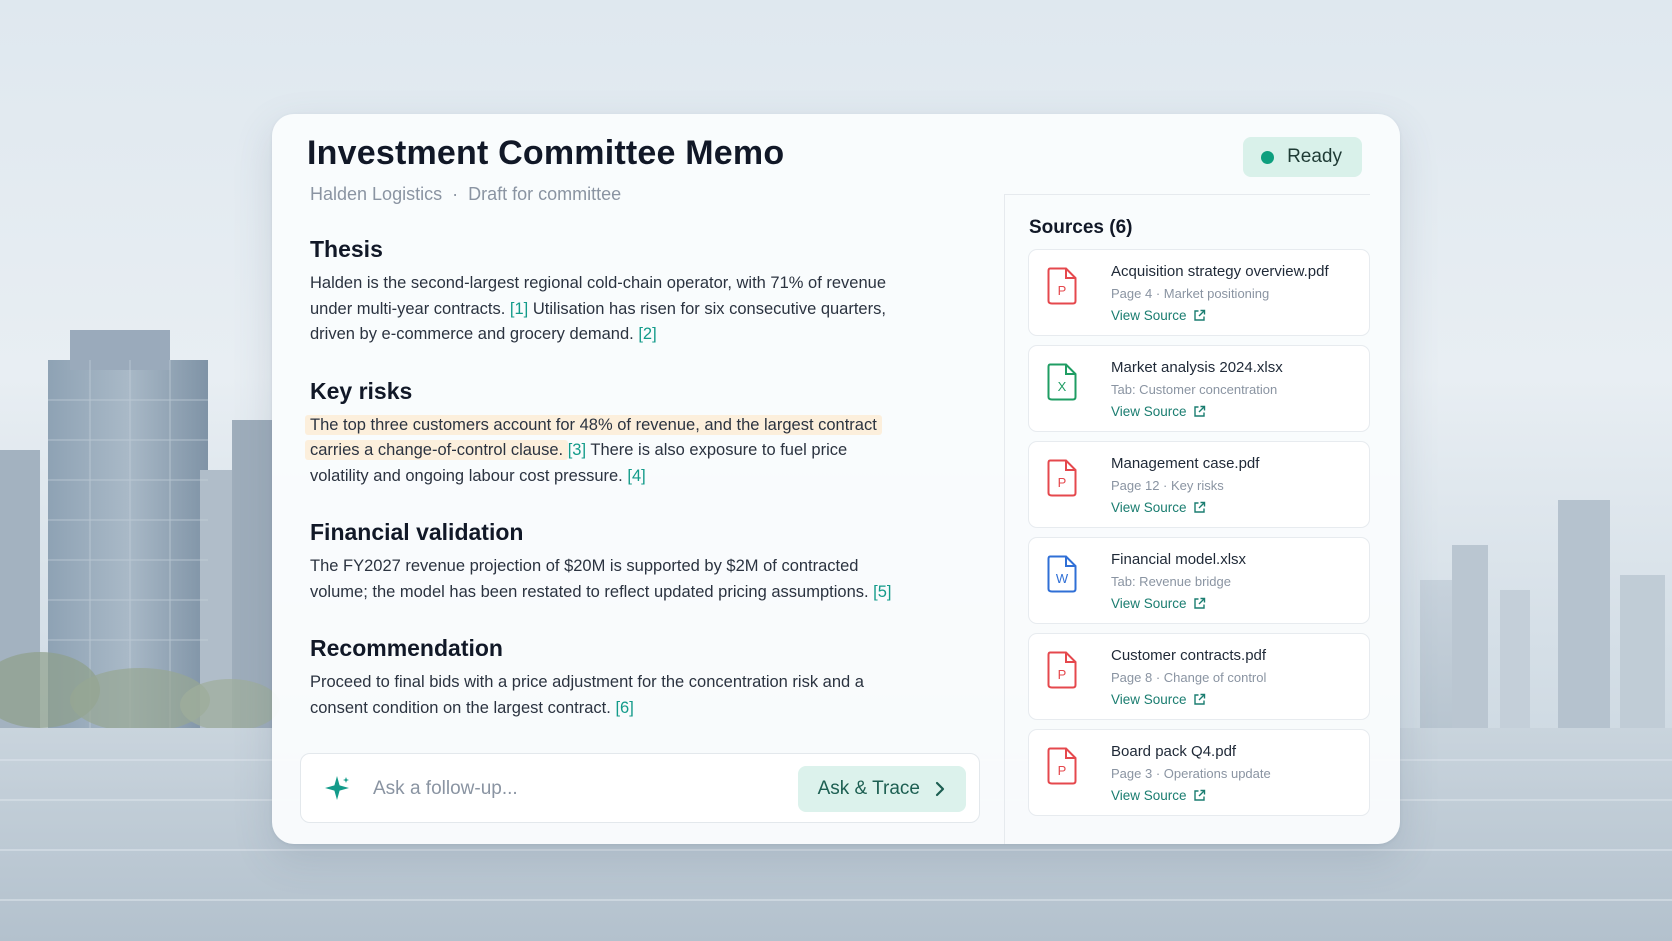 Image resolution: width=1672 pixels, height=941 pixels. What do you see at coordinates (417, 532) in the screenshot?
I see `section-heading: Financial validation` at bounding box center [417, 532].